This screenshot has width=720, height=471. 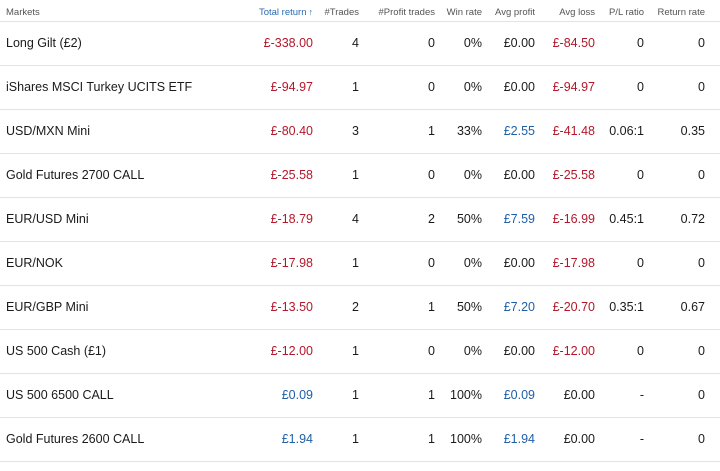 What do you see at coordinates (47, 307) in the screenshot?
I see `cell-market: EUR/GBP Mini` at bounding box center [47, 307].